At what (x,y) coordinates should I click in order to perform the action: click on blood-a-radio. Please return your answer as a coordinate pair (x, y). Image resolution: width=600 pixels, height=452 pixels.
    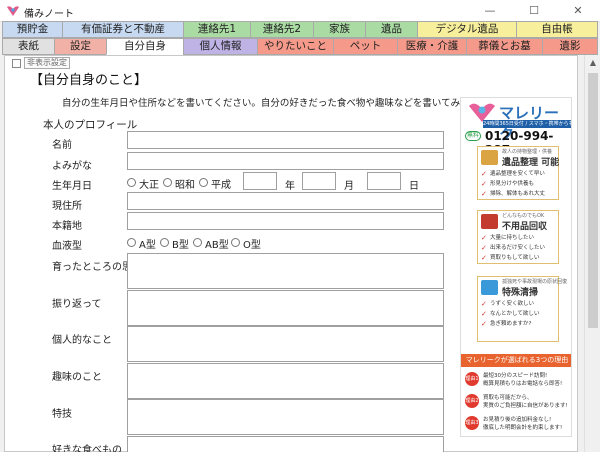
    Looking at the image, I should click on (131, 242).